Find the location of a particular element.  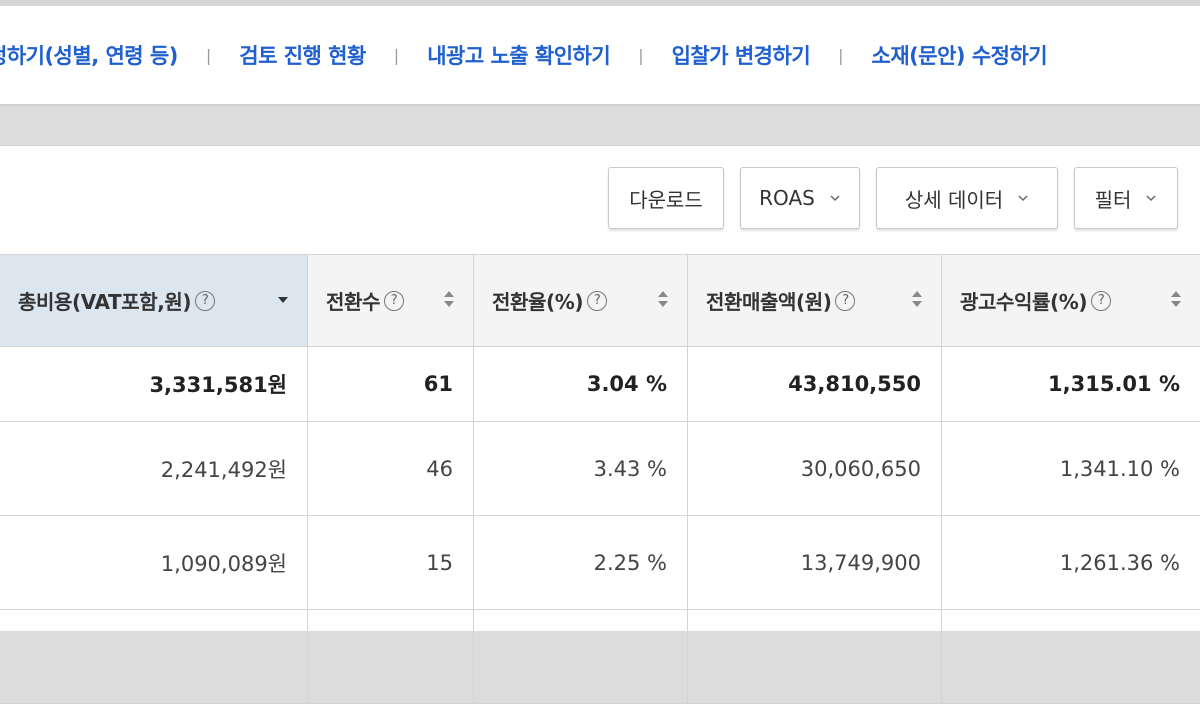

header-conversions: 전환수 ? is located at coordinates (391, 300).